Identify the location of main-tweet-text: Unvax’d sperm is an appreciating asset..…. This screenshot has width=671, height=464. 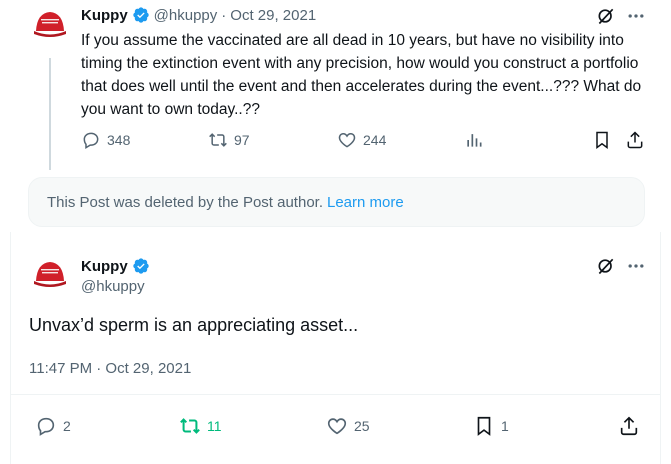
(194, 325).